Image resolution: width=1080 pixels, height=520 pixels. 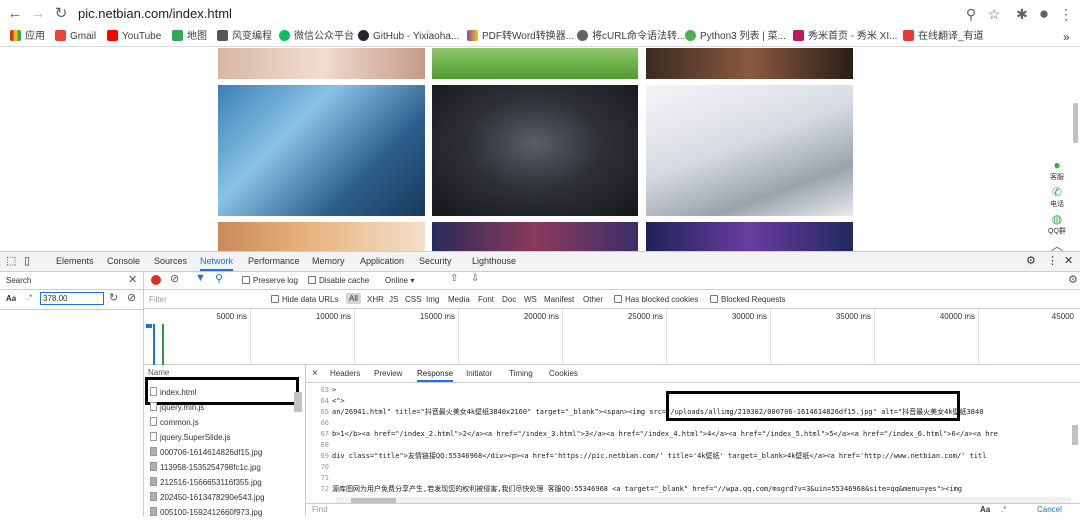 I want to click on request-row: 005100-1592412660f973.jpg, so click(x=219, y=512).